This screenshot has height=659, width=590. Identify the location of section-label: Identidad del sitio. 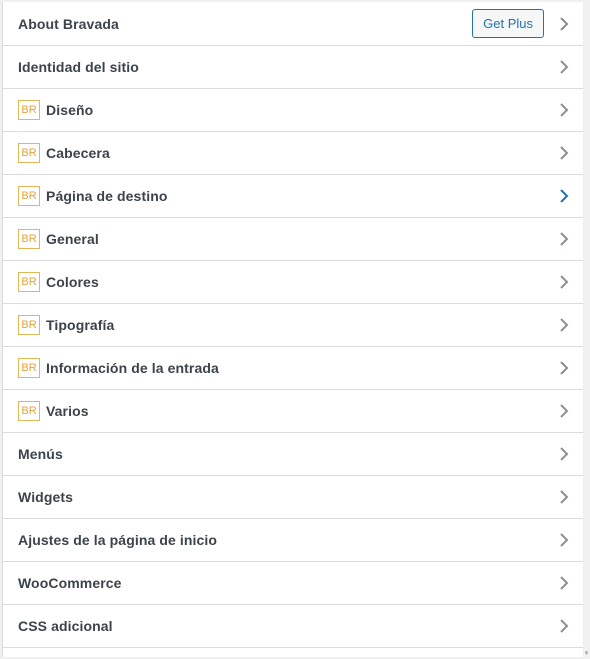
(78, 67).